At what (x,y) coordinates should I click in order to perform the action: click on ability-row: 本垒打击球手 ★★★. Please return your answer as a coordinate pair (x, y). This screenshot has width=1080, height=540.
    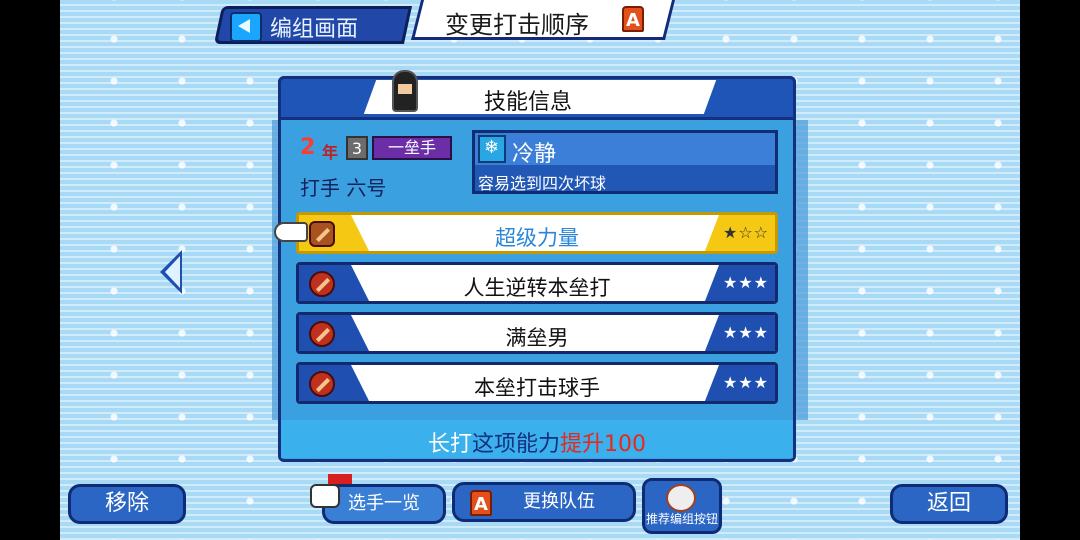
    Looking at the image, I should click on (537, 383).